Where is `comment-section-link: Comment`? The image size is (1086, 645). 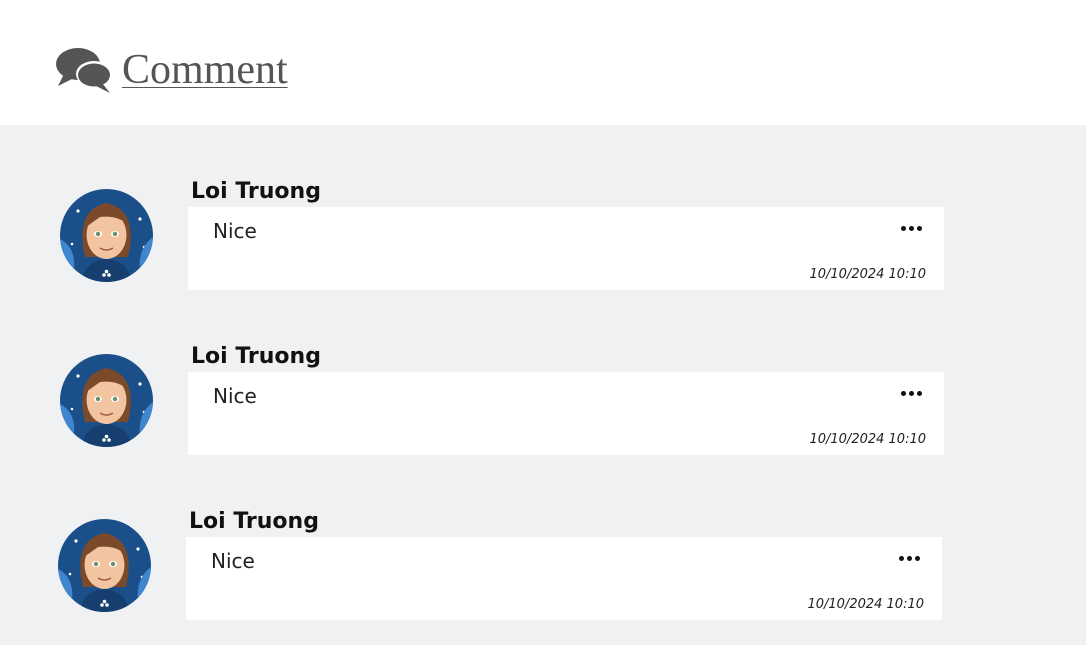 comment-section-link: Comment is located at coordinates (171, 70).